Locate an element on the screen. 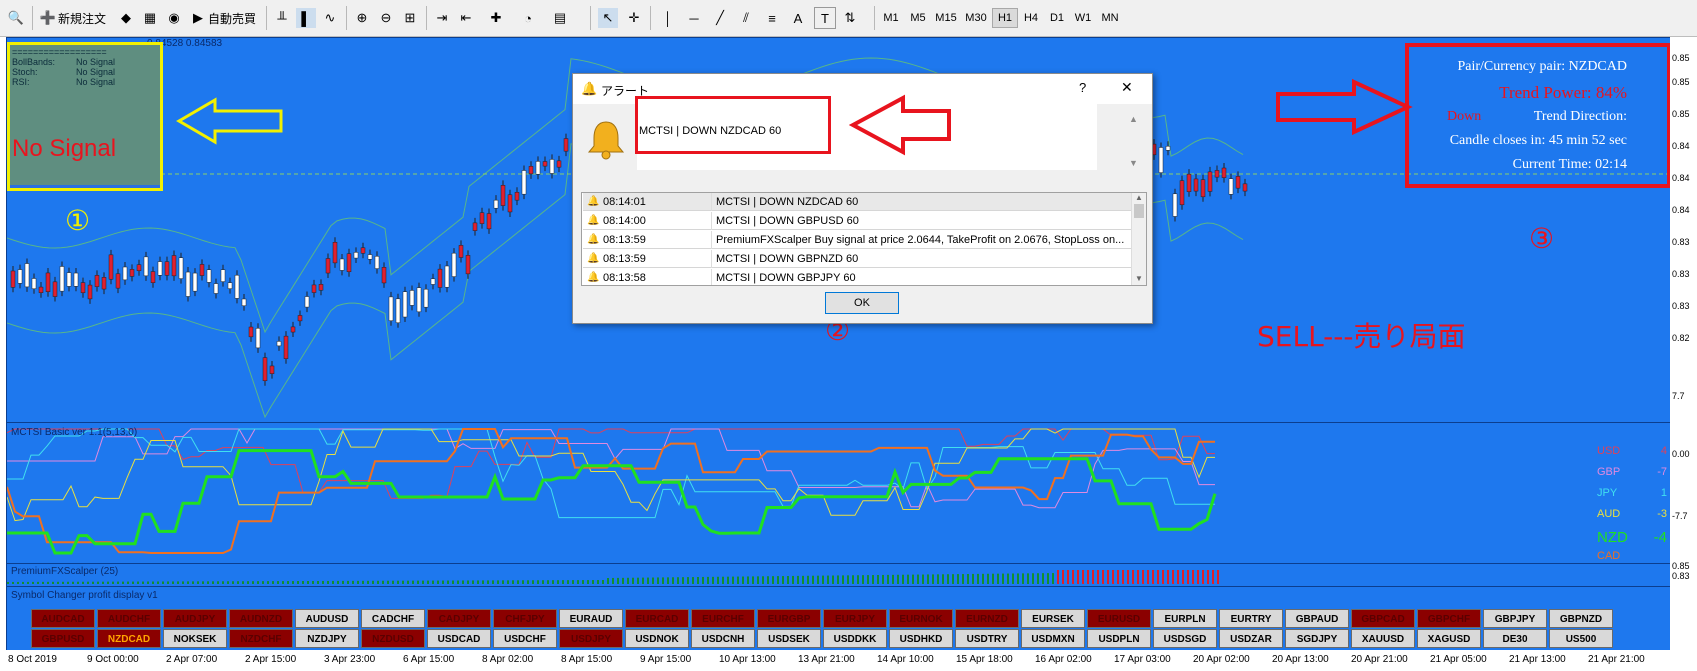 The width and height of the screenshot is (1697, 671). symbol-button-nzdjpy: NZDJPY is located at coordinates (327, 638).